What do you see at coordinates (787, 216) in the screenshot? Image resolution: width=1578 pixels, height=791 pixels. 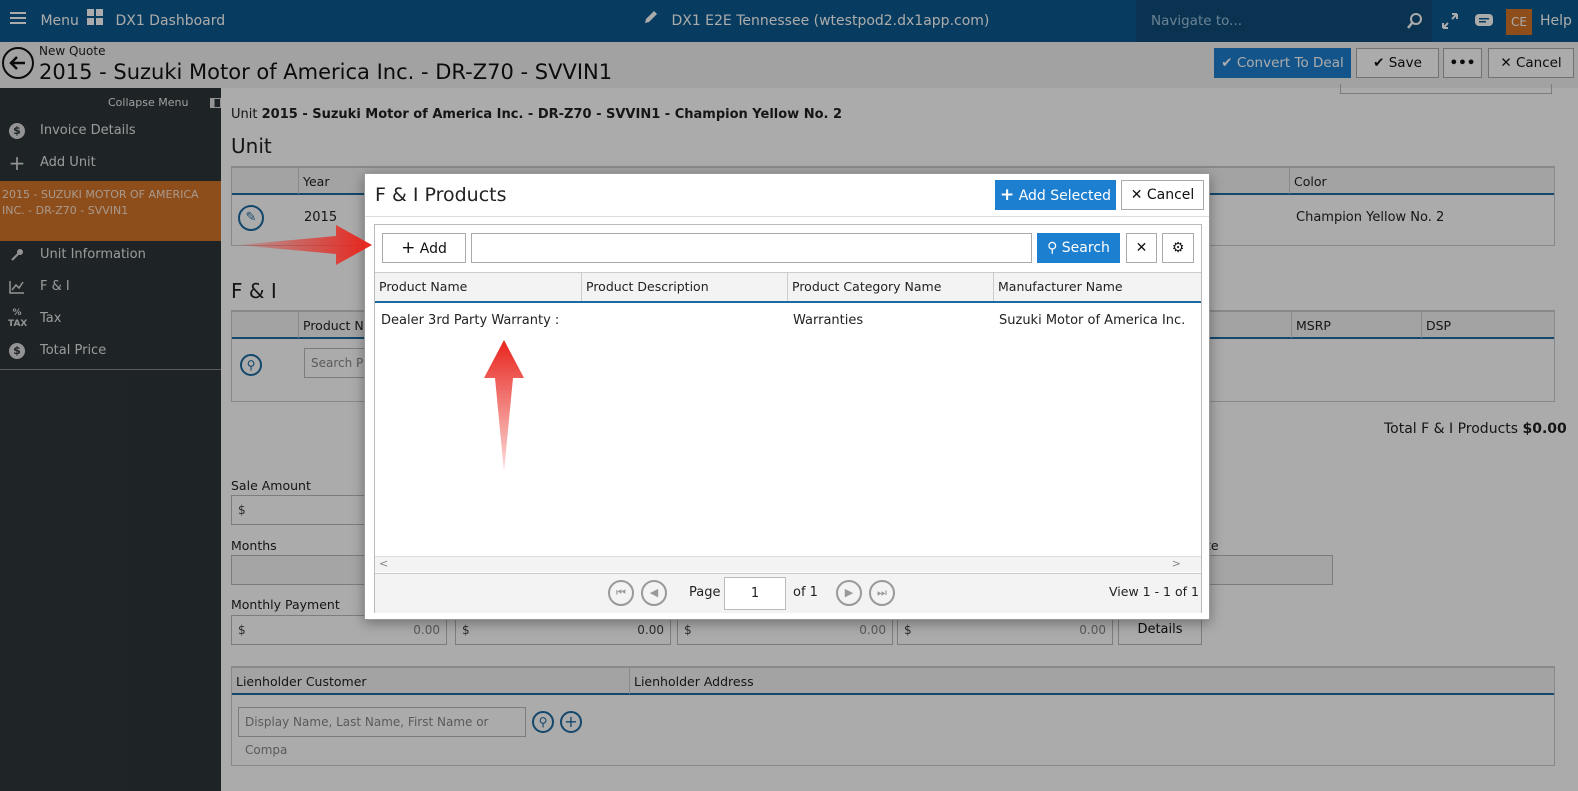 I see `dialog-divider` at bounding box center [787, 216].